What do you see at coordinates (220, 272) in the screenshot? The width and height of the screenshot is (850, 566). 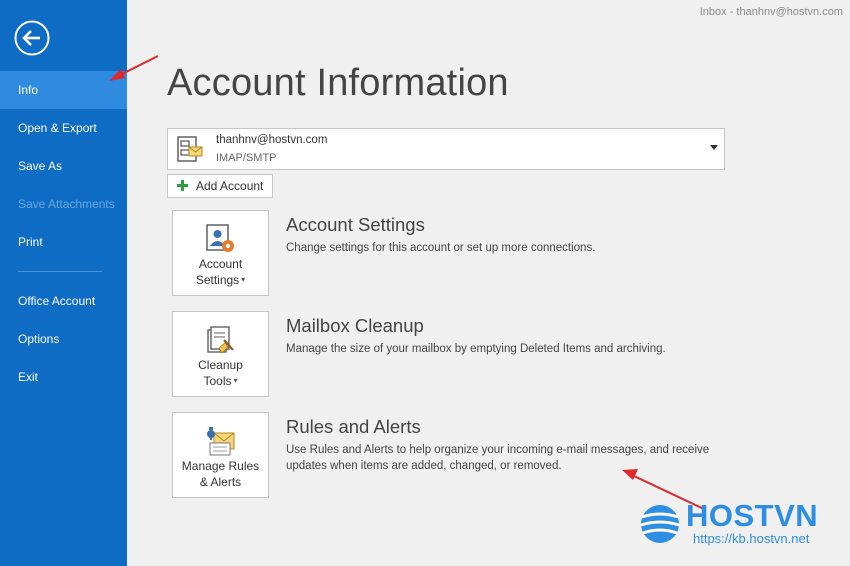 I see `account-settings-tile-label: Account Settings ▾` at bounding box center [220, 272].